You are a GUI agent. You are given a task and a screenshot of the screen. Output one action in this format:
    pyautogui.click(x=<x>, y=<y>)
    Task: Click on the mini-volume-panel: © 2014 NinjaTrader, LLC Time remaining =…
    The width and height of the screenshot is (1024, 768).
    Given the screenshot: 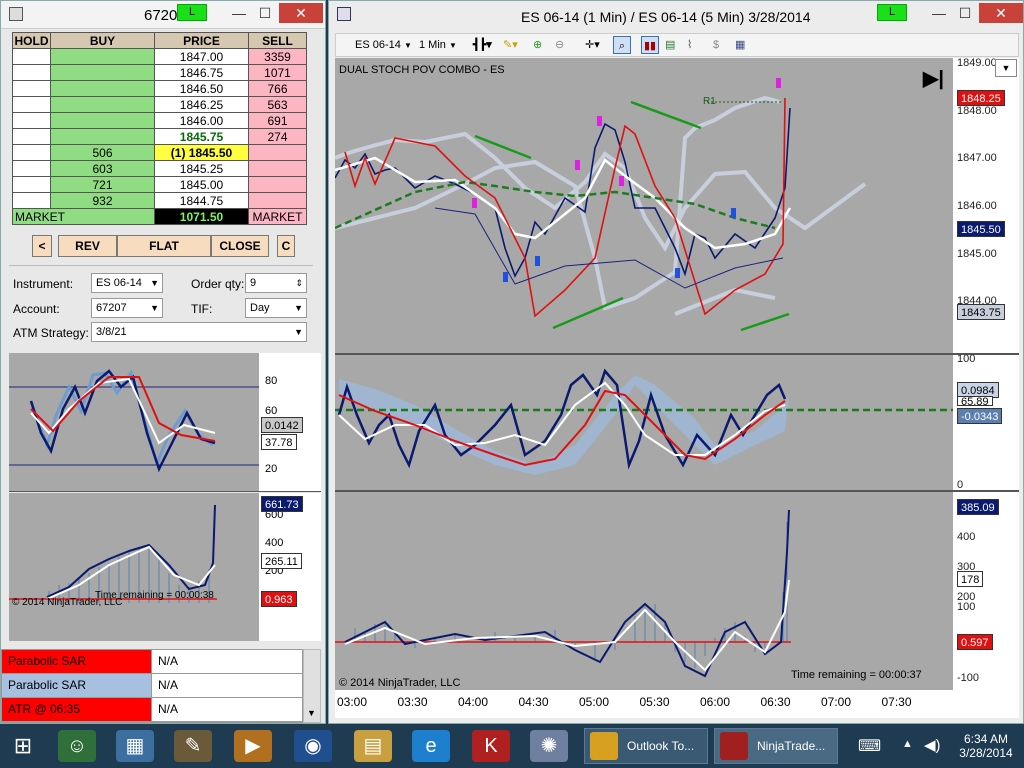 What is the action you would take?
    pyautogui.click(x=134, y=567)
    